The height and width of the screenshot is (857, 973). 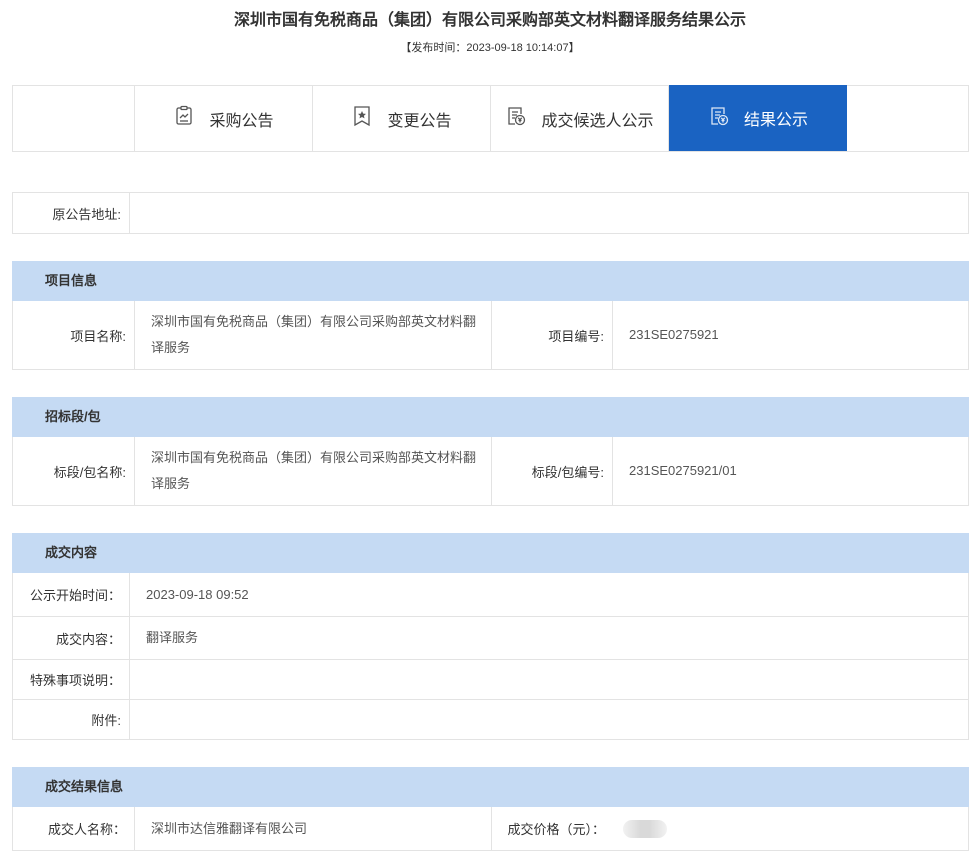 I want to click on publish-time: 【发布时间：2023-09-18 10:14:07】, so click(x=490, y=48).